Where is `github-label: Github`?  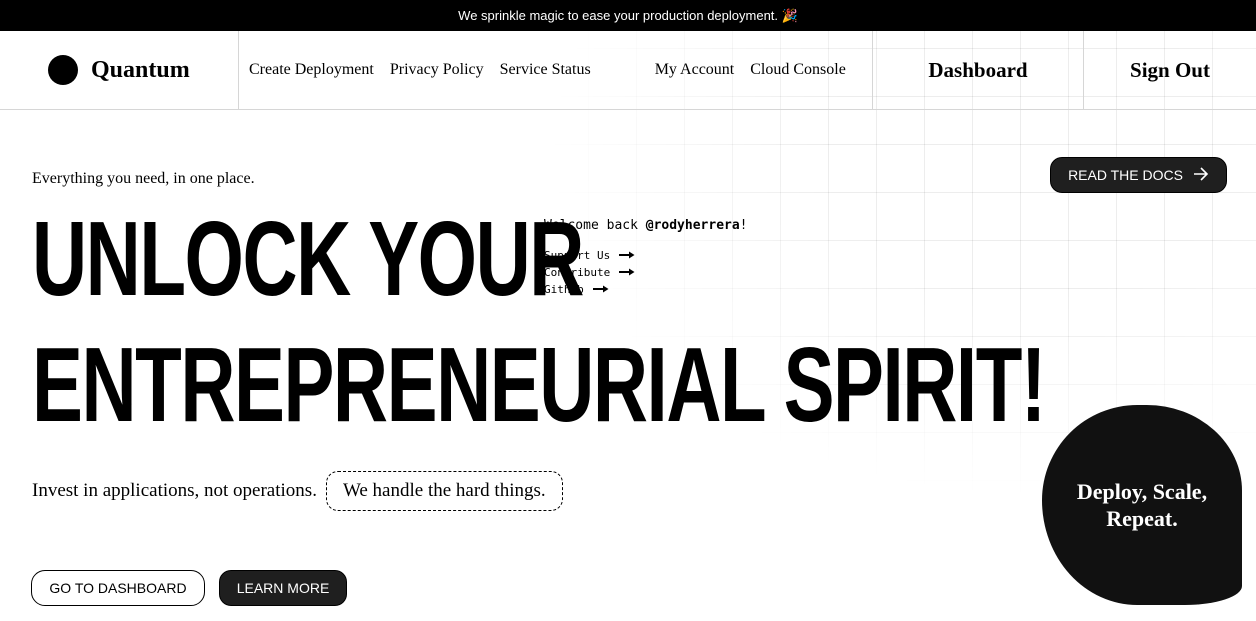 github-label: Github is located at coordinates (564, 289).